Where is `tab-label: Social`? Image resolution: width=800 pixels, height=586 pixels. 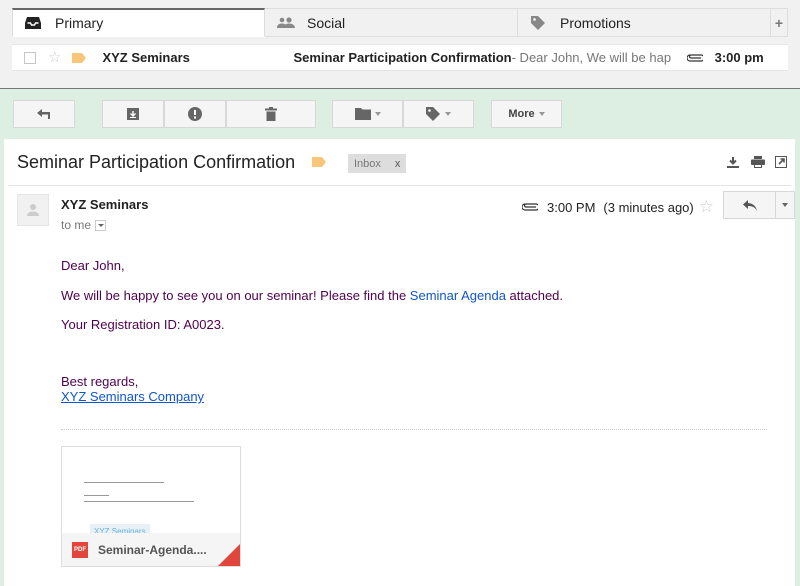 tab-label: Social is located at coordinates (326, 22).